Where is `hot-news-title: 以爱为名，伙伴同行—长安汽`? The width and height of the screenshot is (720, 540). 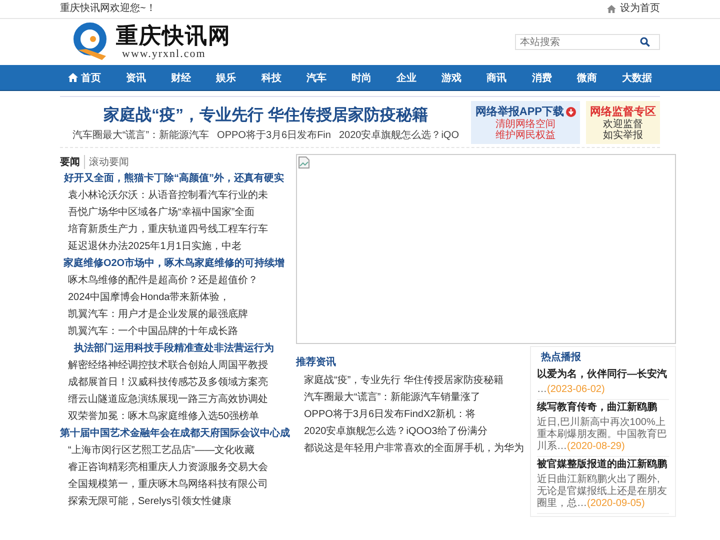
hot-news-title: 以爱为名，伙伴同行—长安汽 is located at coordinates (603, 375).